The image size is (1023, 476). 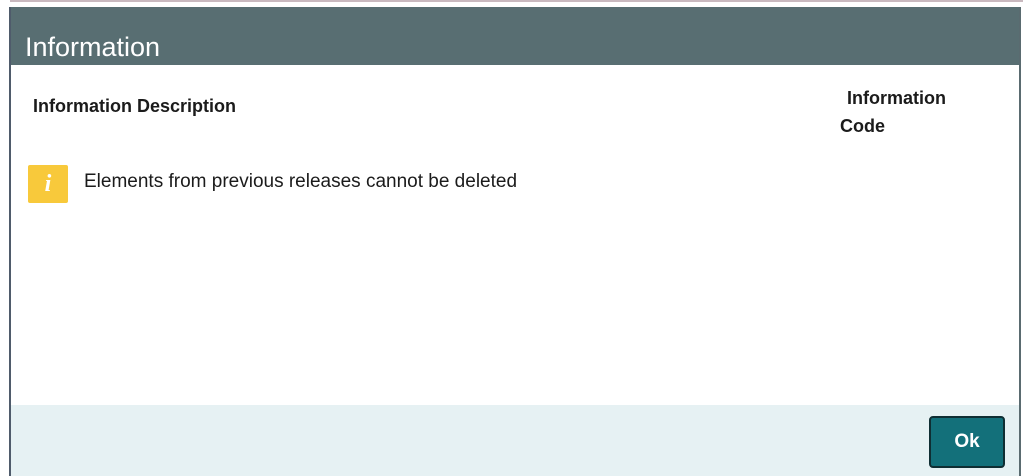 I want to click on dialog-title: Information, so click(x=93, y=47).